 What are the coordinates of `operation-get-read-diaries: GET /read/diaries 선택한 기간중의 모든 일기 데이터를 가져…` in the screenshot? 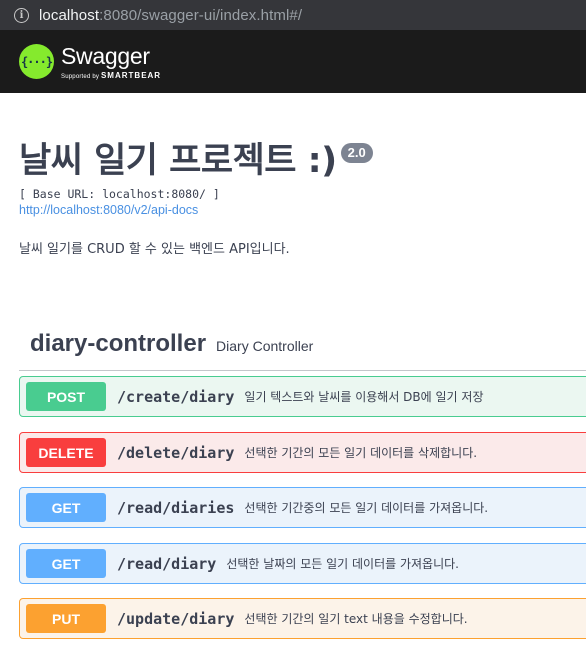 It's located at (302, 507).